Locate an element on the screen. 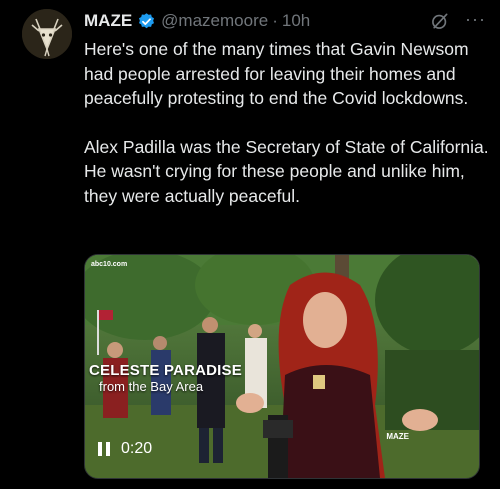 The image size is (500, 489). video-controls: 0:20 is located at coordinates (124, 449).